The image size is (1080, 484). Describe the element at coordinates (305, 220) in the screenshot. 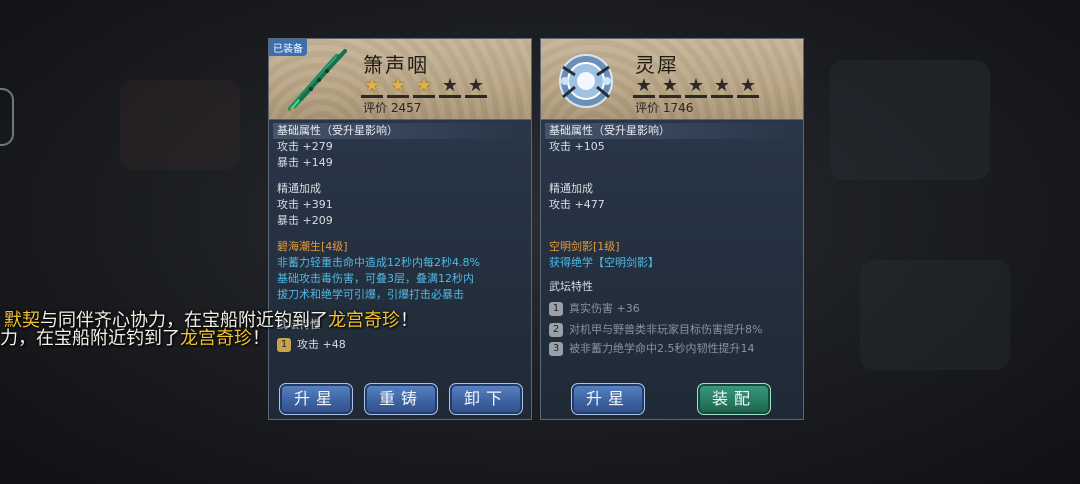

I see `stat-line: 暴击 +209` at that location.